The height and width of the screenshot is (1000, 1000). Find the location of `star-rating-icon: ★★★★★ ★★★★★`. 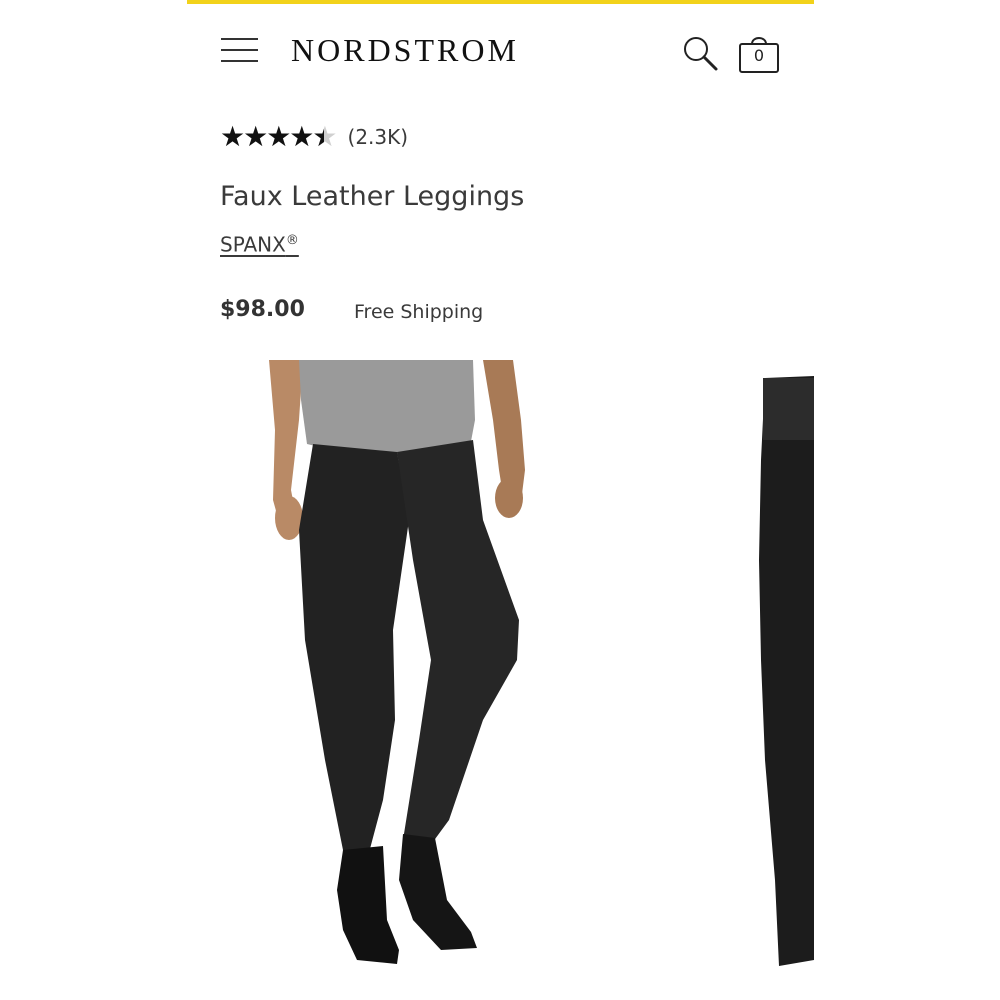

star-rating-icon: ★★★★★ ★★★★★ is located at coordinates (279, 137).